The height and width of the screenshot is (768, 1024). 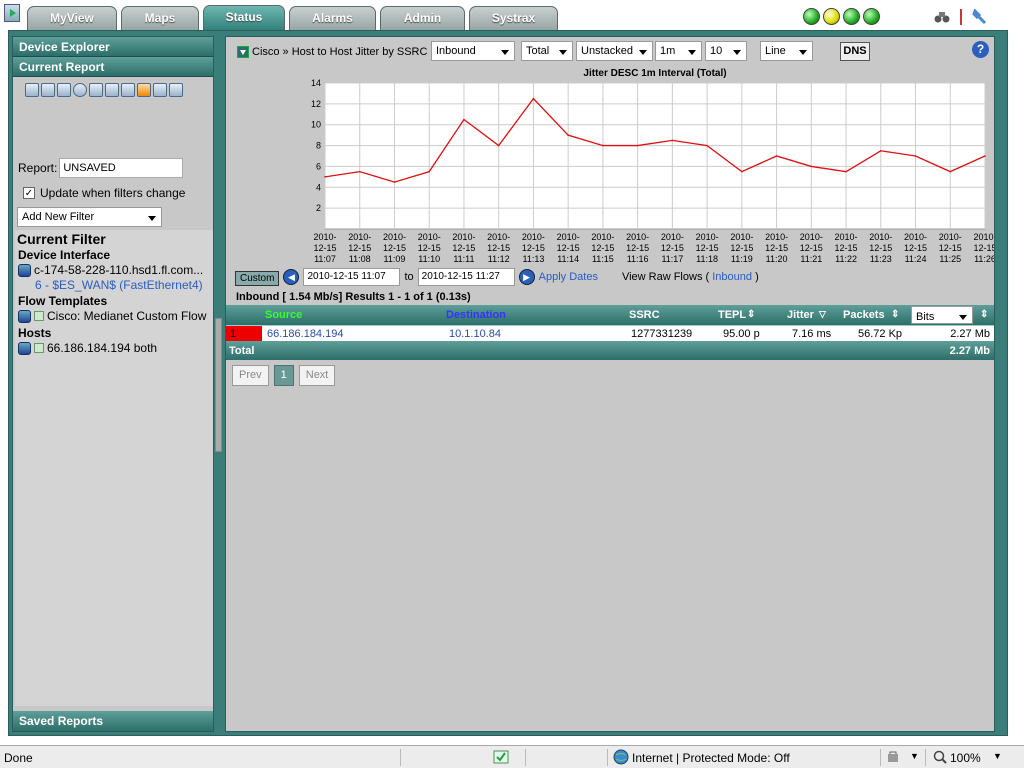 I want to click on add-filter-value: Add New Filter, so click(x=58, y=217).